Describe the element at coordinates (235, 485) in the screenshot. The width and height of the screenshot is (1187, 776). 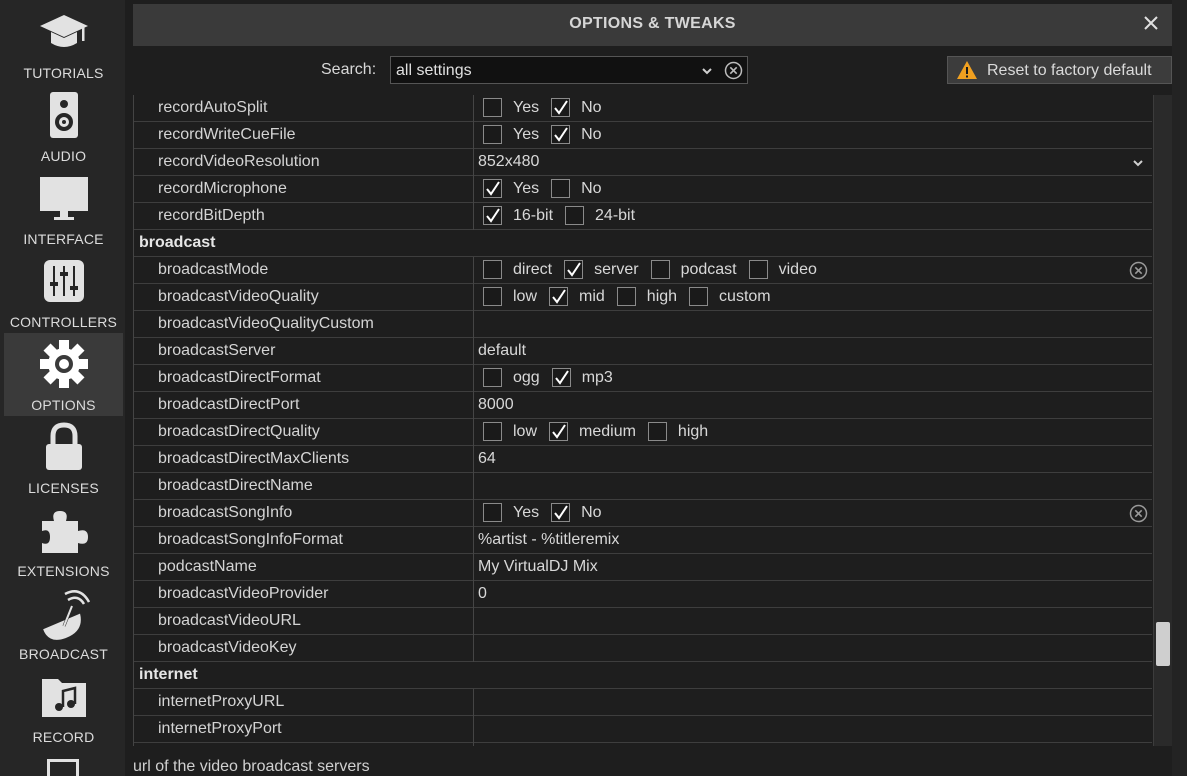
I see `setting-name: broadcastDirectName` at that location.